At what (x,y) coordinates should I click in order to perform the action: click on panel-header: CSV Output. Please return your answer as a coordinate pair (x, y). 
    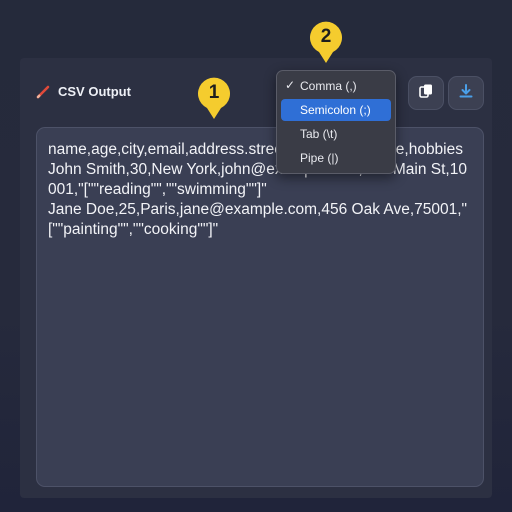
    Looking at the image, I should click on (83, 91).